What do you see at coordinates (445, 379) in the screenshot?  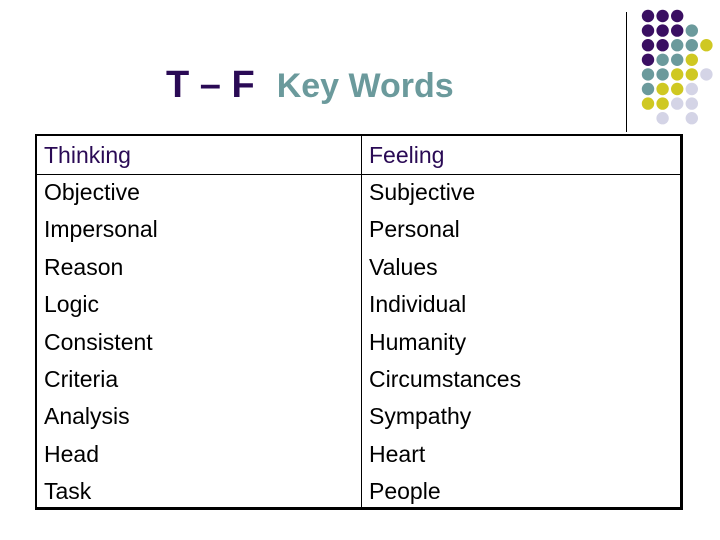 I see `list-item: Circumstances` at bounding box center [445, 379].